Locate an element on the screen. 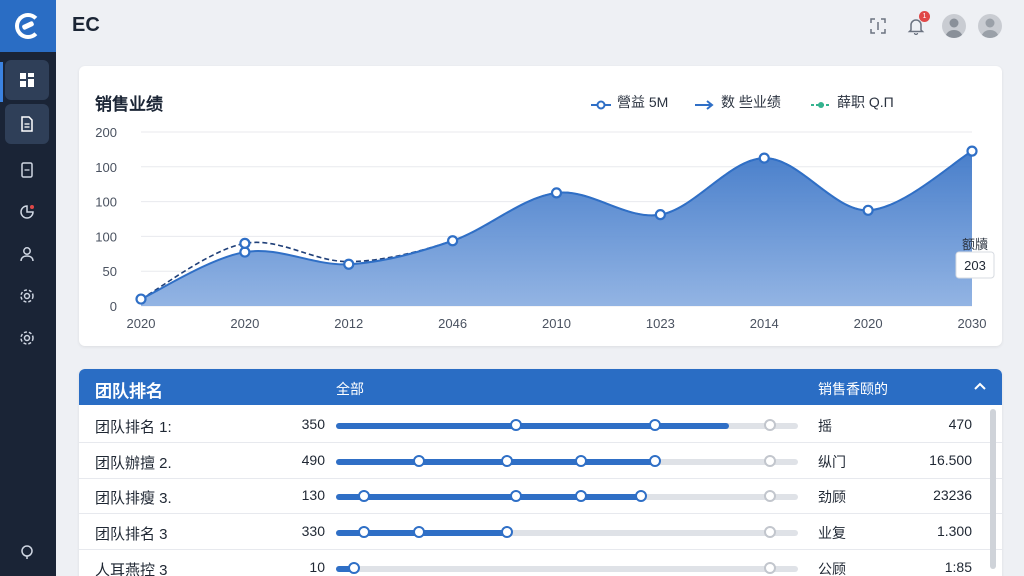 The width and height of the screenshot is (1024, 576). team-sales-value: 470 is located at coordinates (960, 424).